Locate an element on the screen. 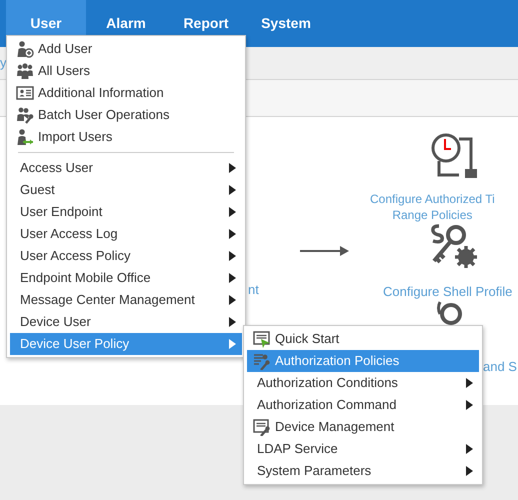 The width and height of the screenshot is (518, 500). list-wrench-icon is located at coordinates (262, 361).